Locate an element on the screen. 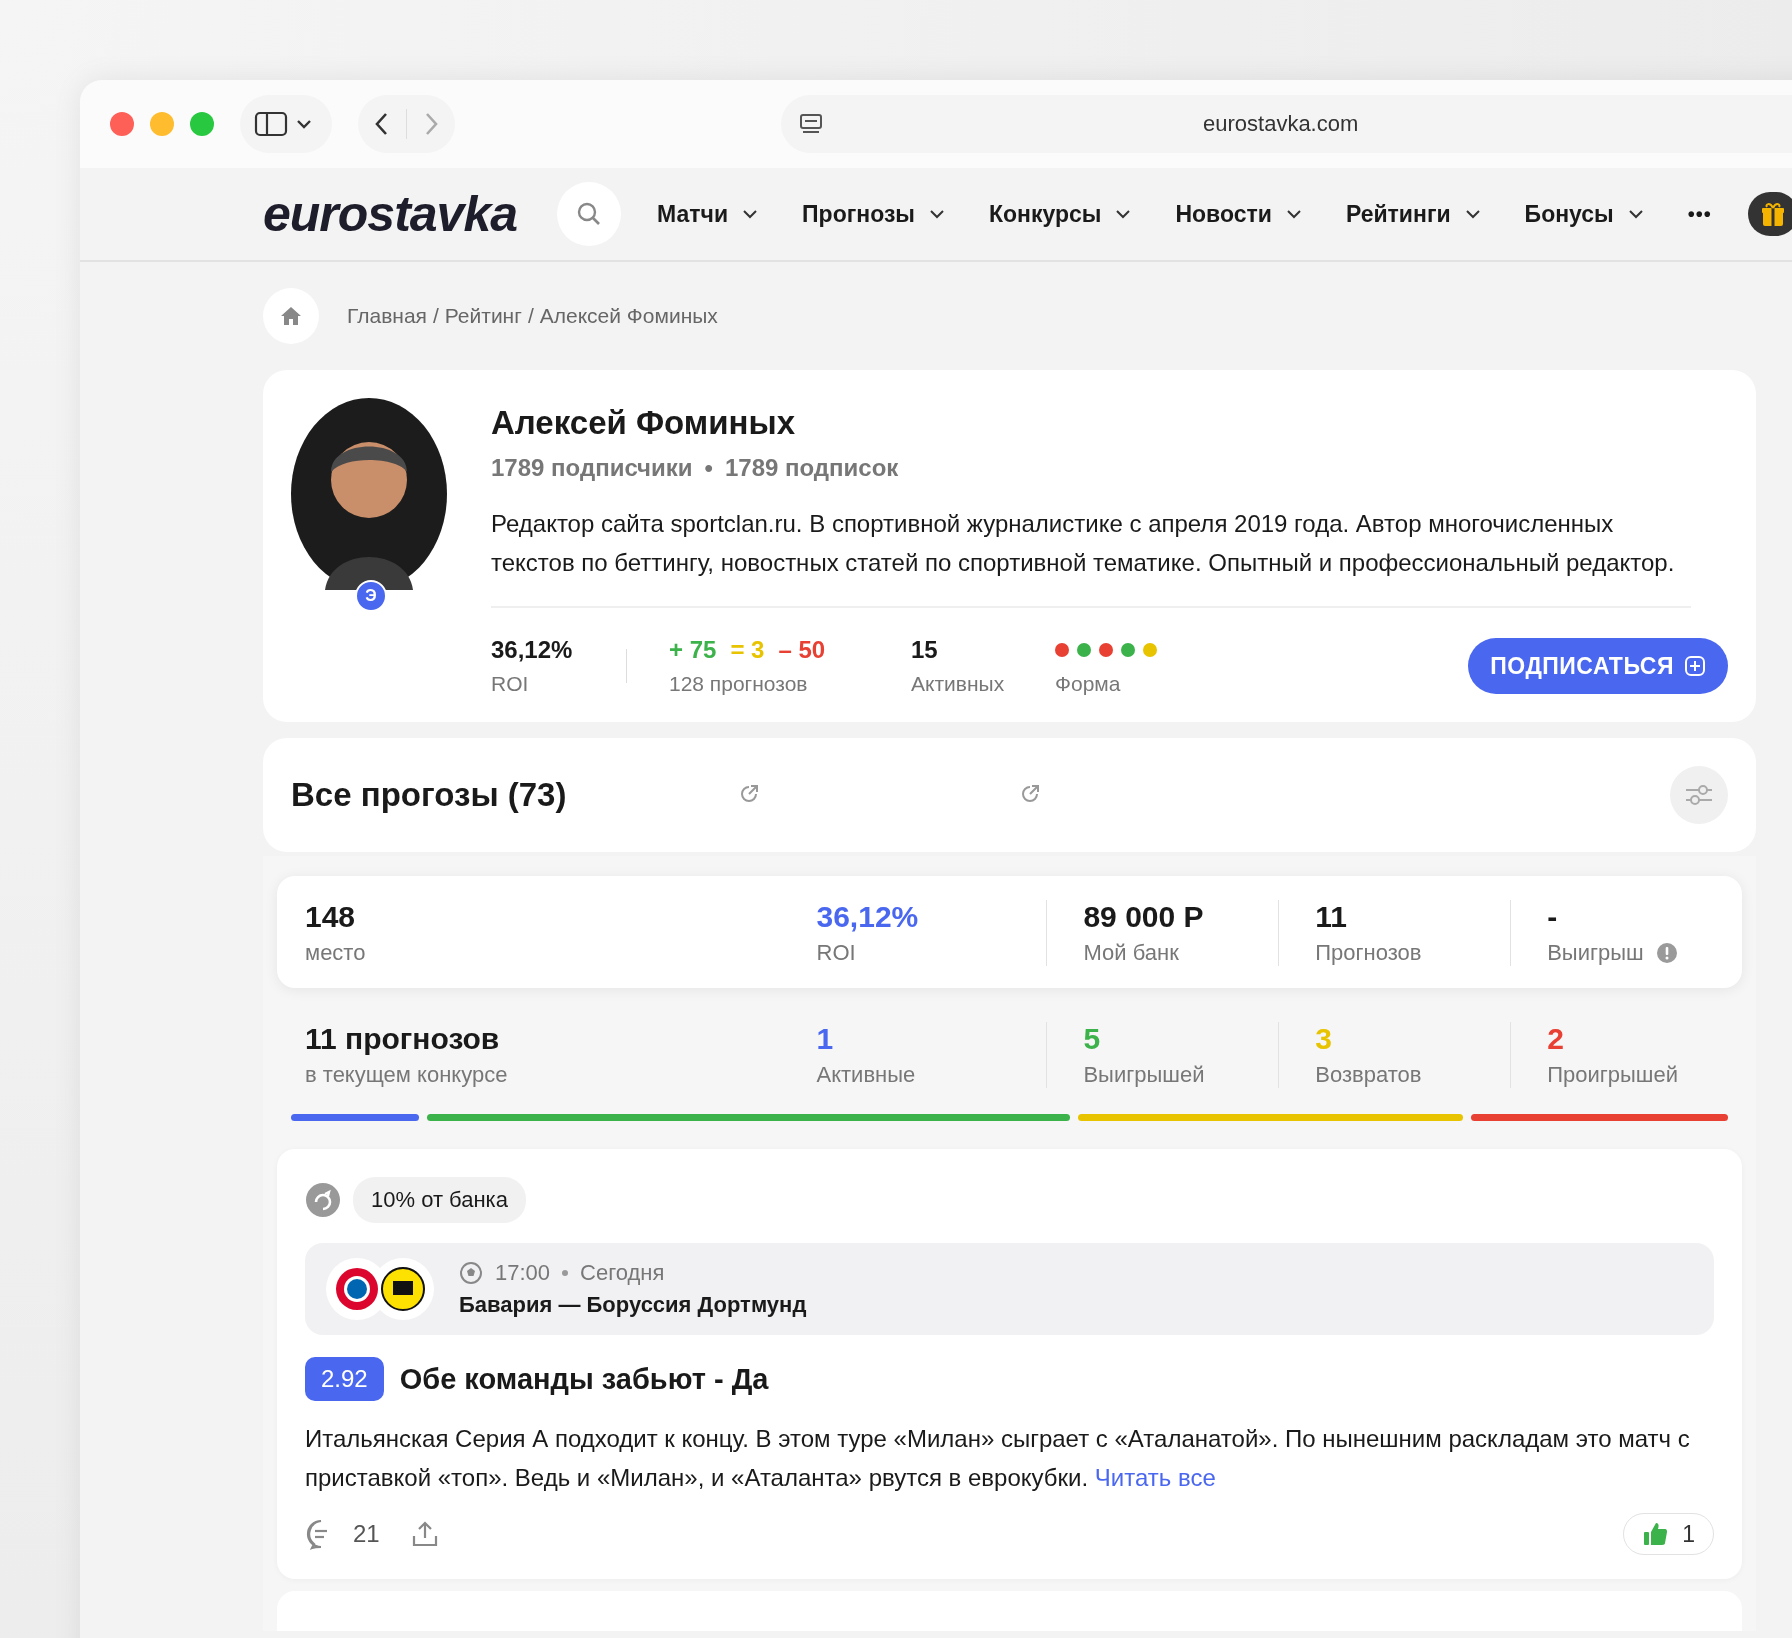  stat-value: - is located at coordinates (1553, 917).